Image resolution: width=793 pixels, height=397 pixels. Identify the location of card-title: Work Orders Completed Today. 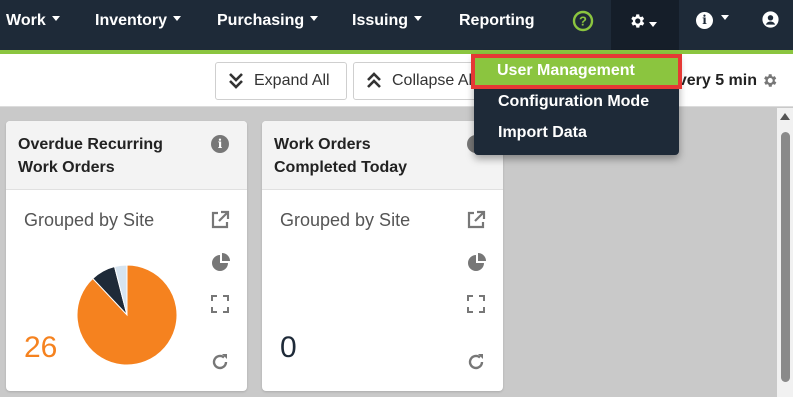
(364, 156).